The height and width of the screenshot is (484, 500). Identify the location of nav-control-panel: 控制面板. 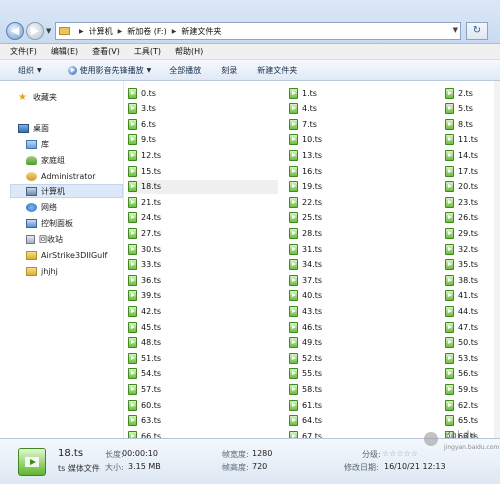
(74, 223).